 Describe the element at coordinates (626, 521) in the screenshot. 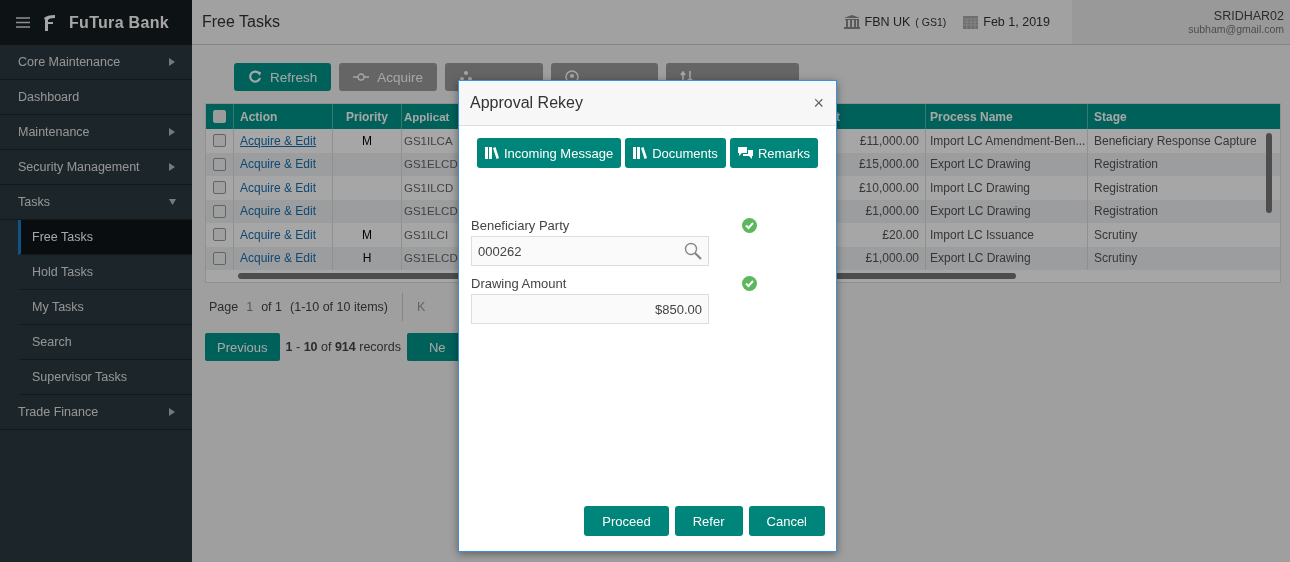

I see `dialog-button: Proceed` at that location.